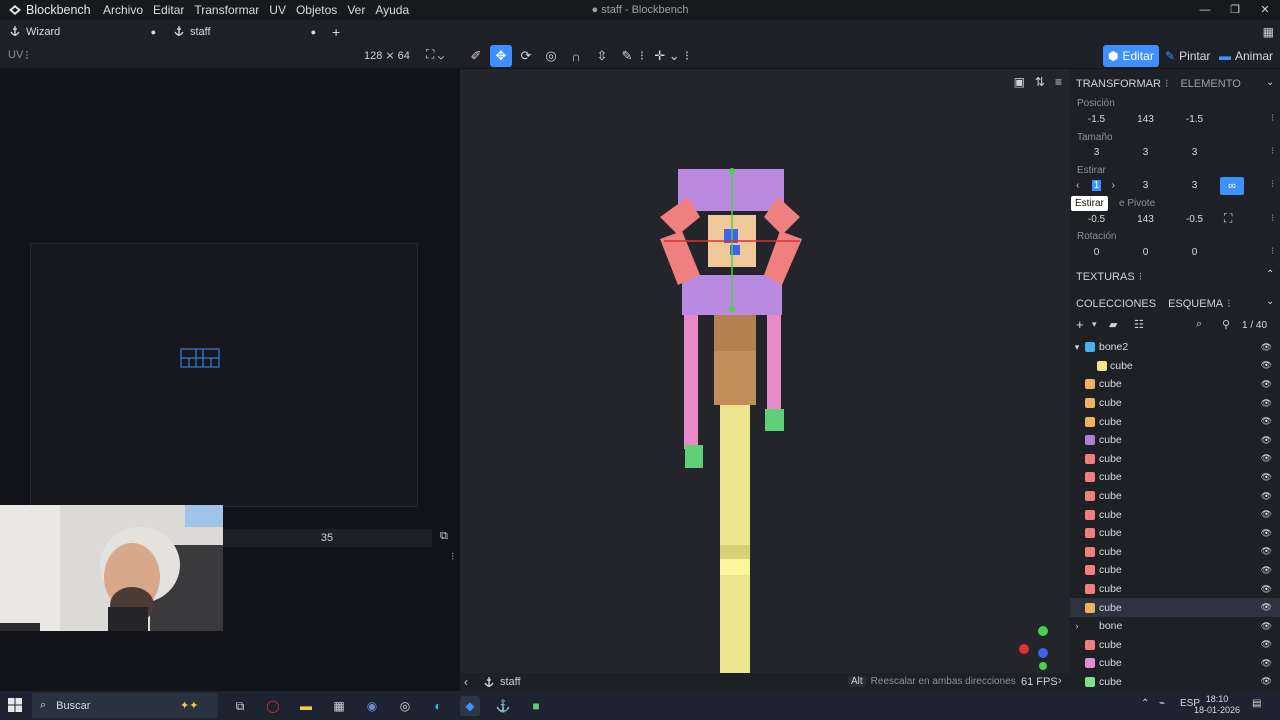 Image resolution: width=1280 pixels, height=720 pixels. What do you see at coordinates (306, 706) in the screenshot?
I see `file-explorer-icon: ▬` at bounding box center [306, 706].